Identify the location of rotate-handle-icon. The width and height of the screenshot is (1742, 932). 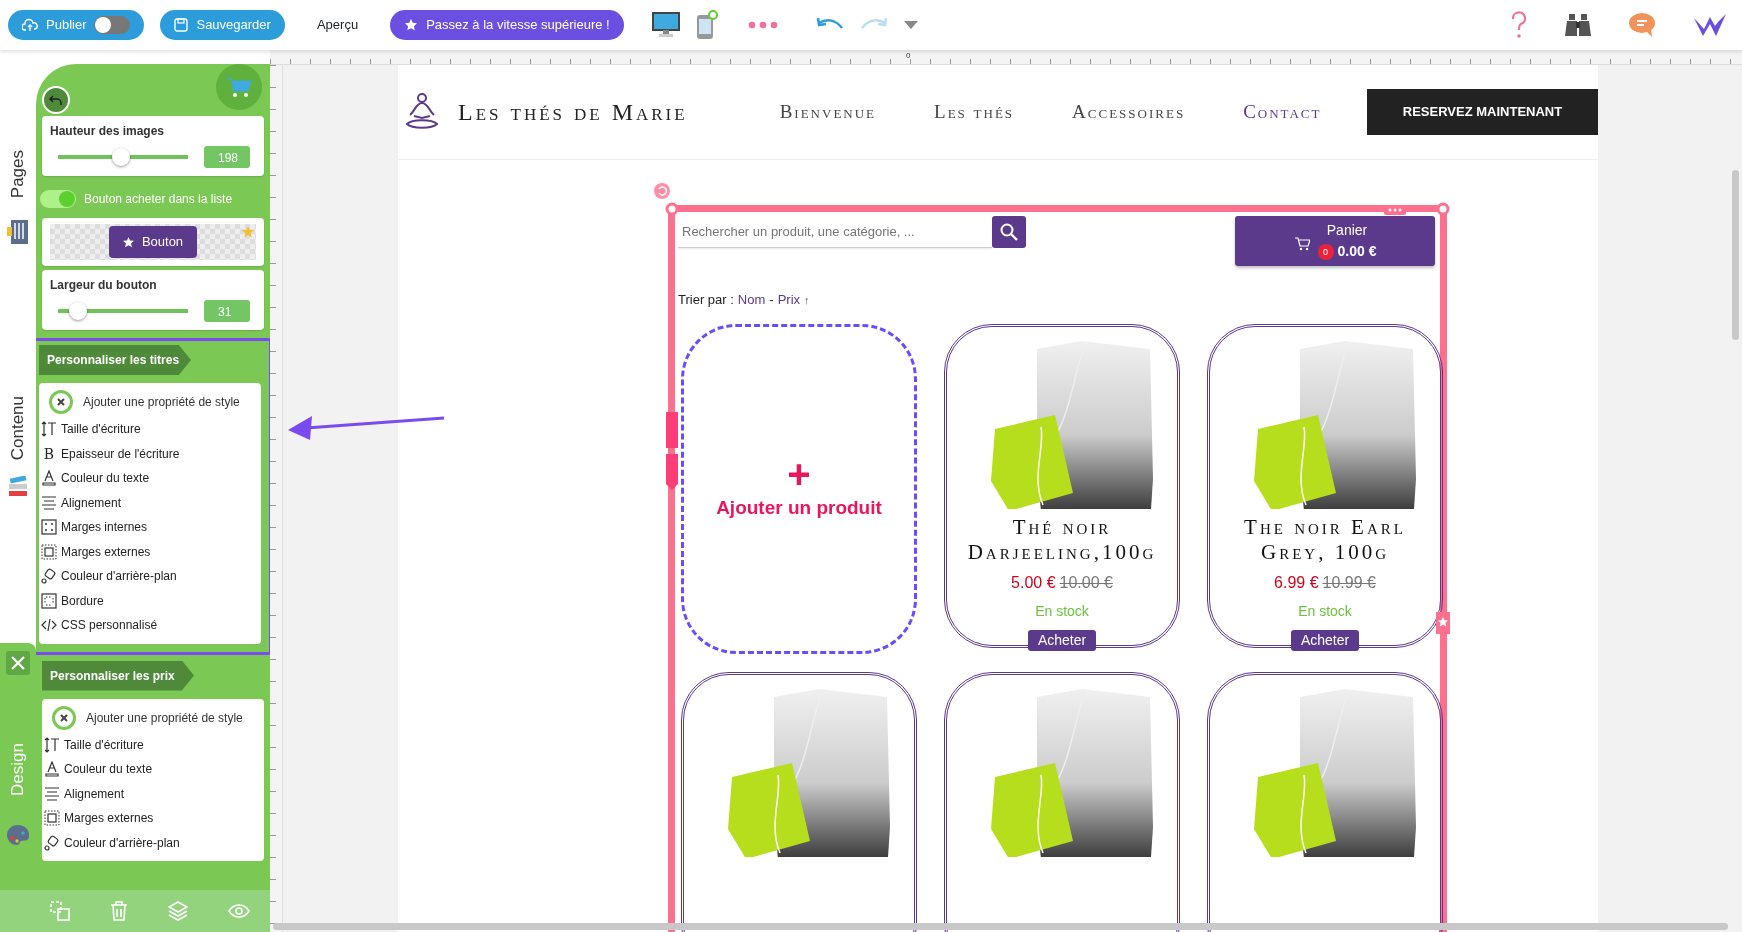
(662, 191).